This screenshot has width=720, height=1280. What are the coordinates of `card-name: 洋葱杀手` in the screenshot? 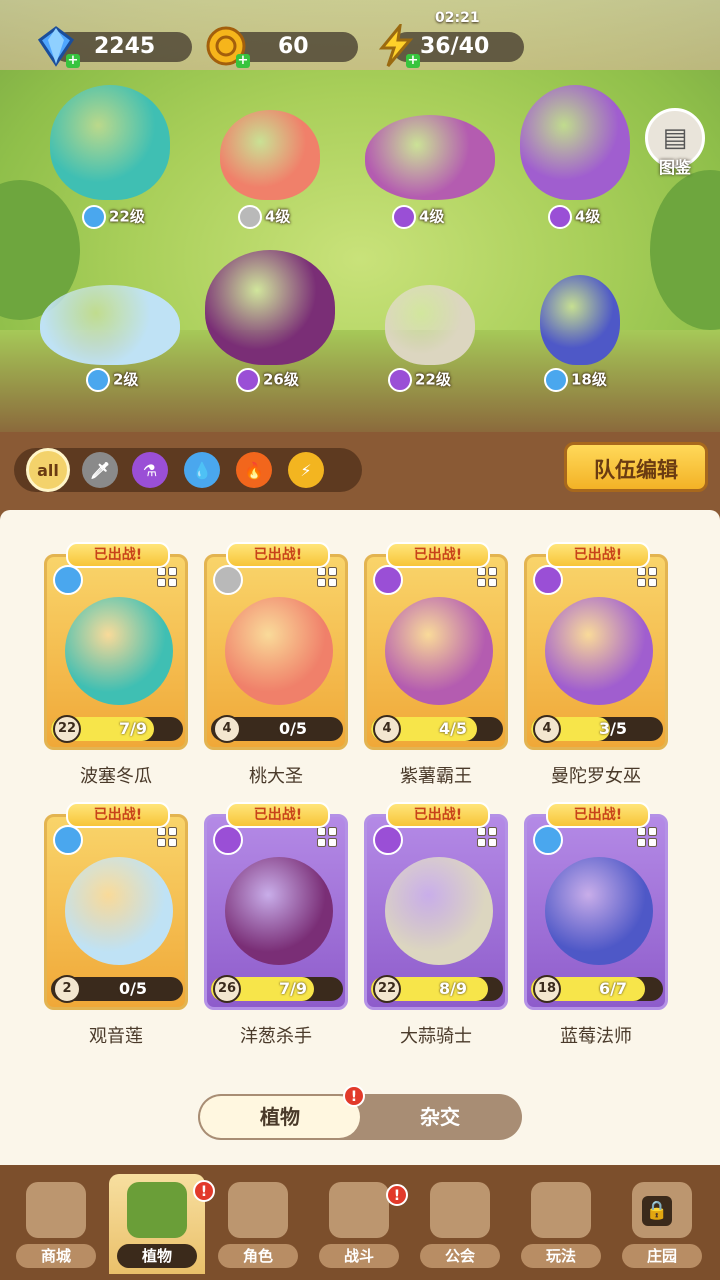 It's located at (276, 1036).